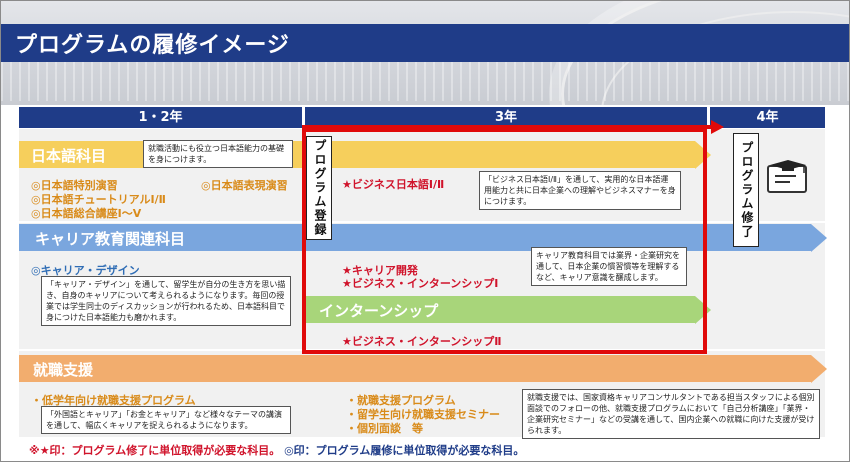 Image resolution: width=850 pixels, height=462 pixels. What do you see at coordinates (244, 185) in the screenshot?
I see `japanese-item-extra: ◎日本語表現演習` at bounding box center [244, 185].